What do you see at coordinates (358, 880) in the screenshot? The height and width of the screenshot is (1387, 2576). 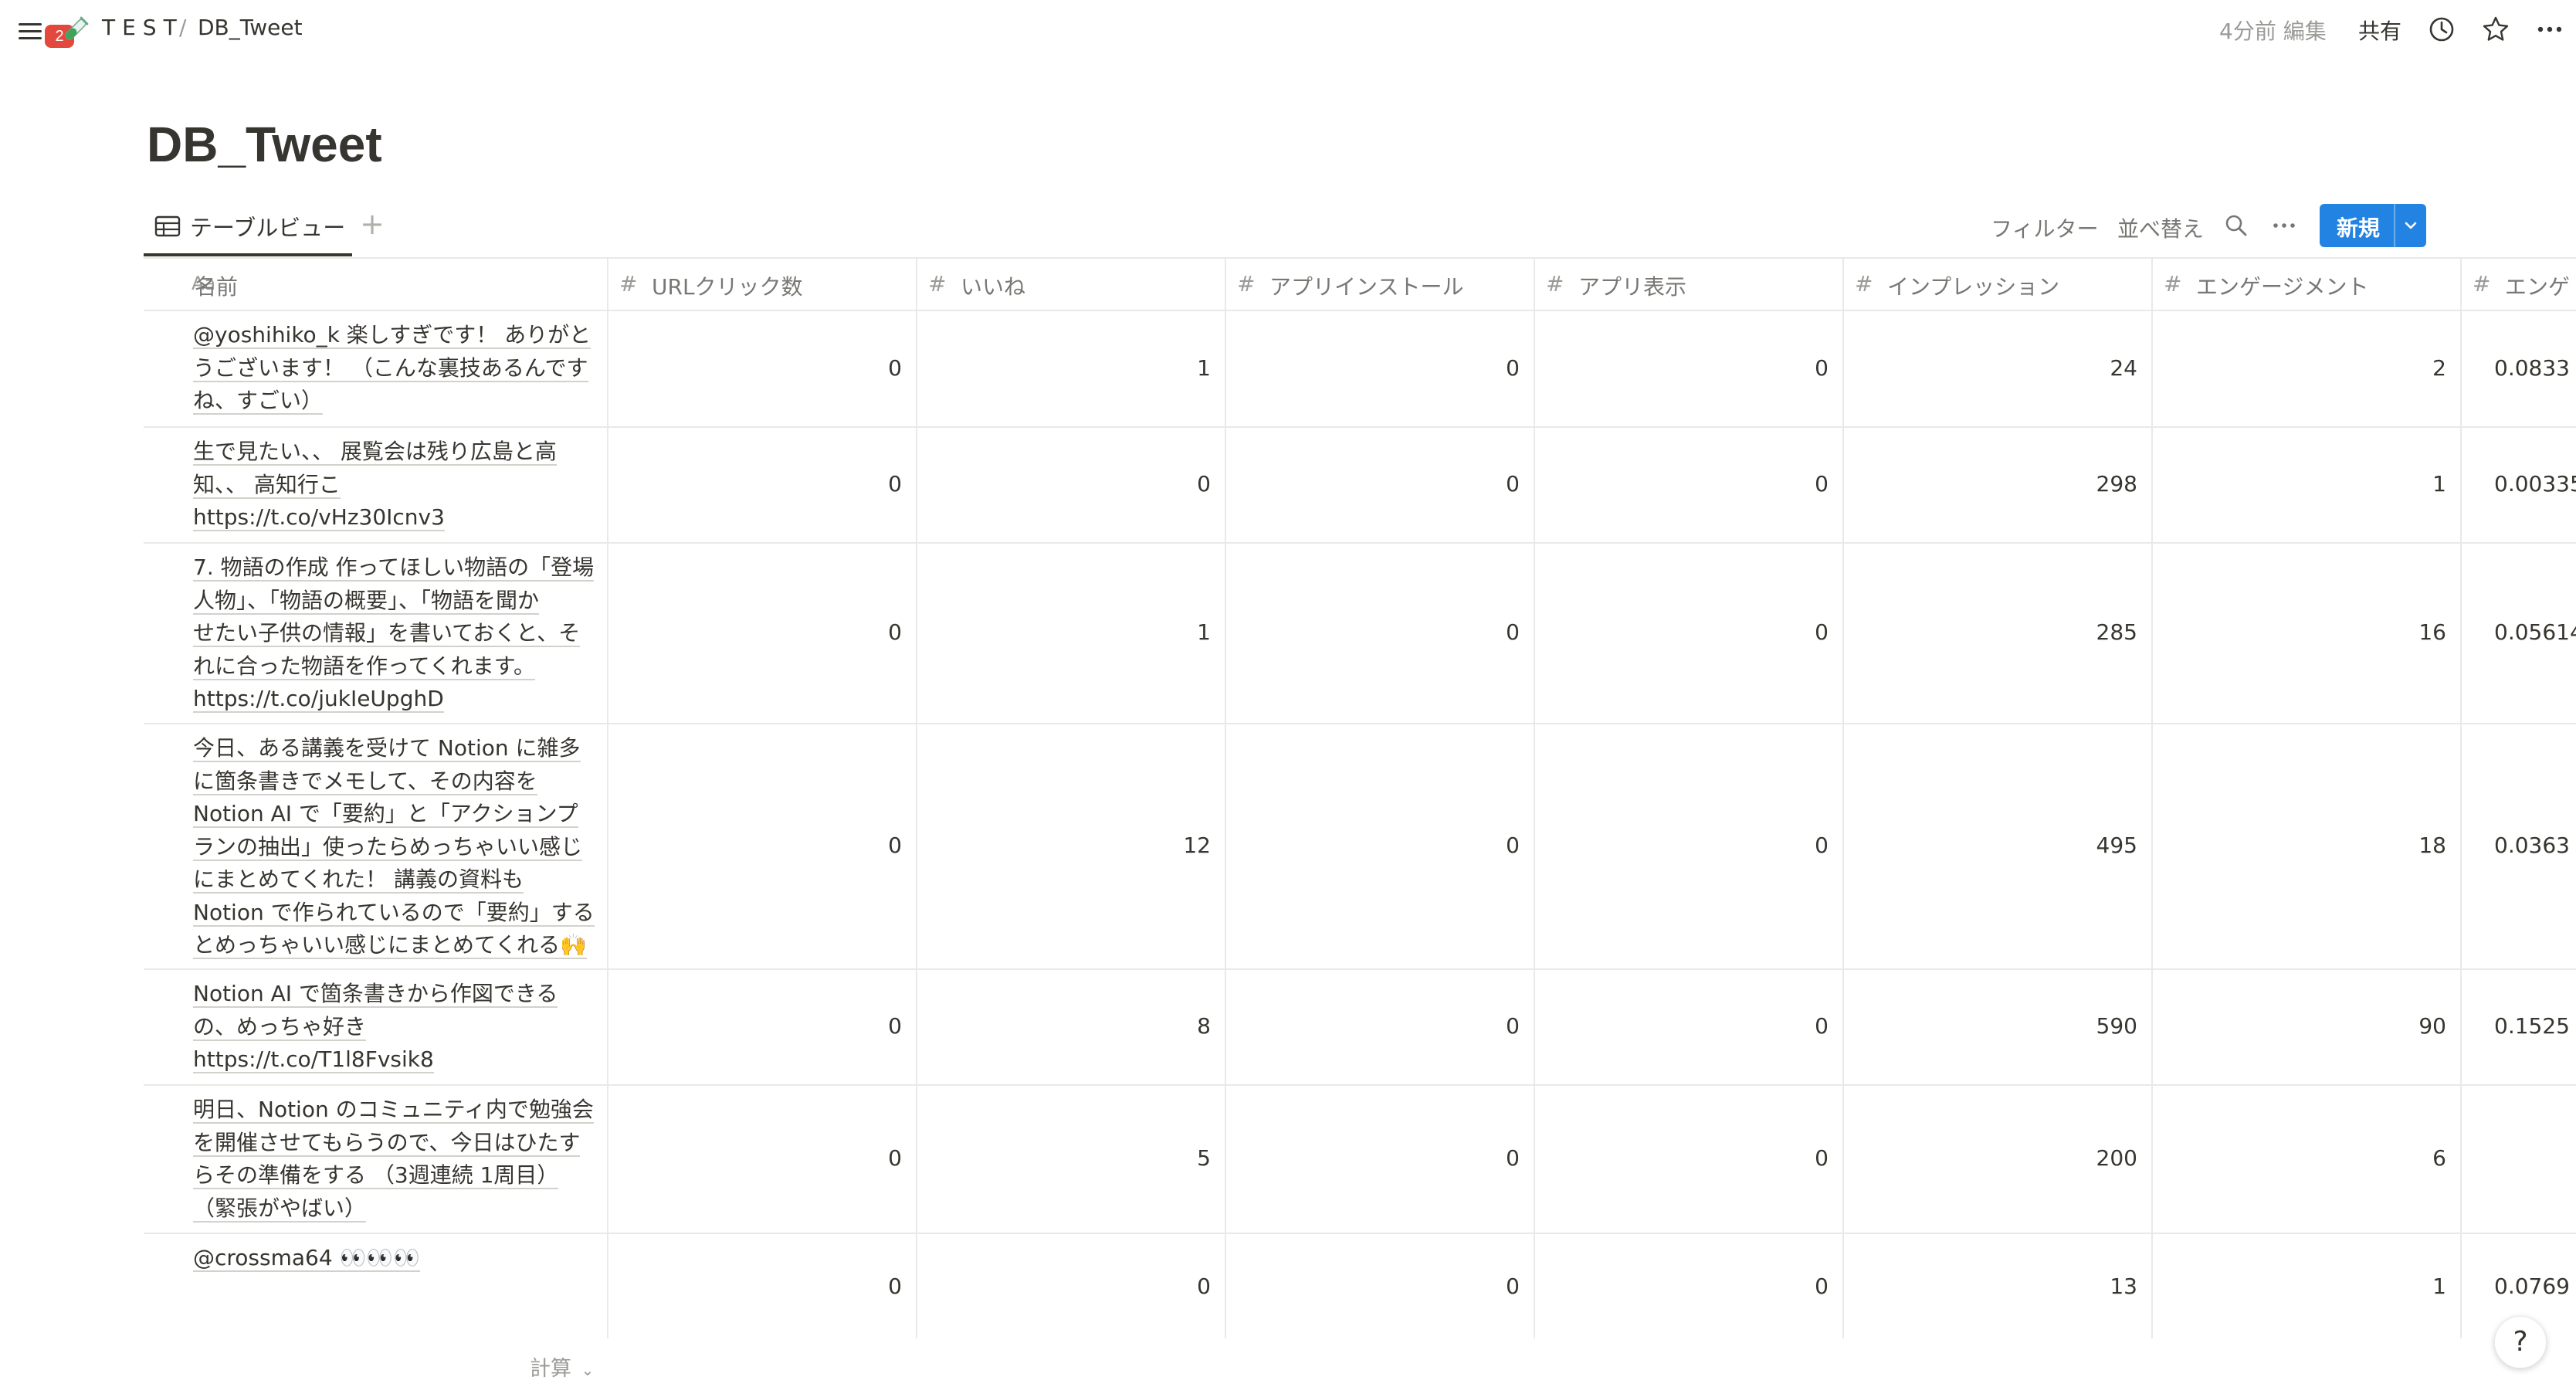 I see `tweet-text-line: にまとめてくれた！ 講義の資料も` at bounding box center [358, 880].